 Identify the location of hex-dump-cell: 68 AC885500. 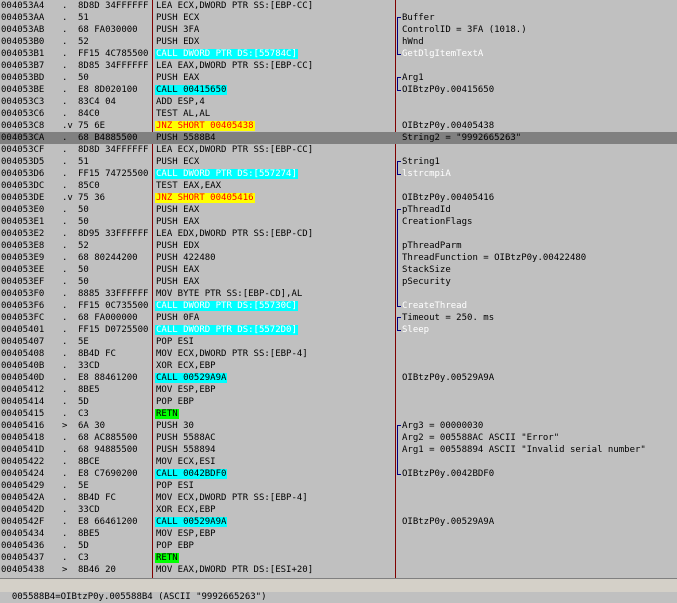
(108, 438).